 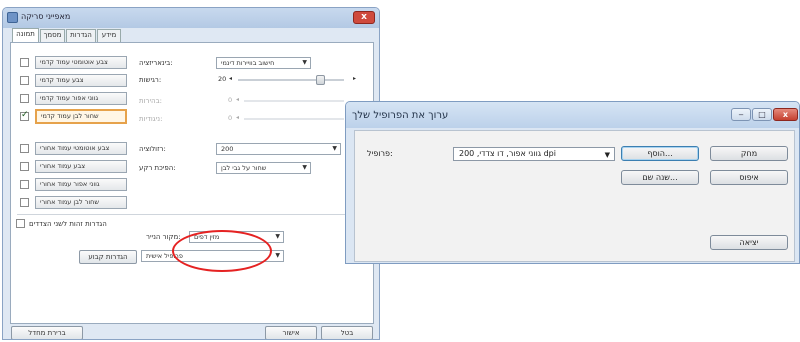 What do you see at coordinates (191, 18) in the screenshot?
I see `title-bar: מאפייני סריקה x` at bounding box center [191, 18].